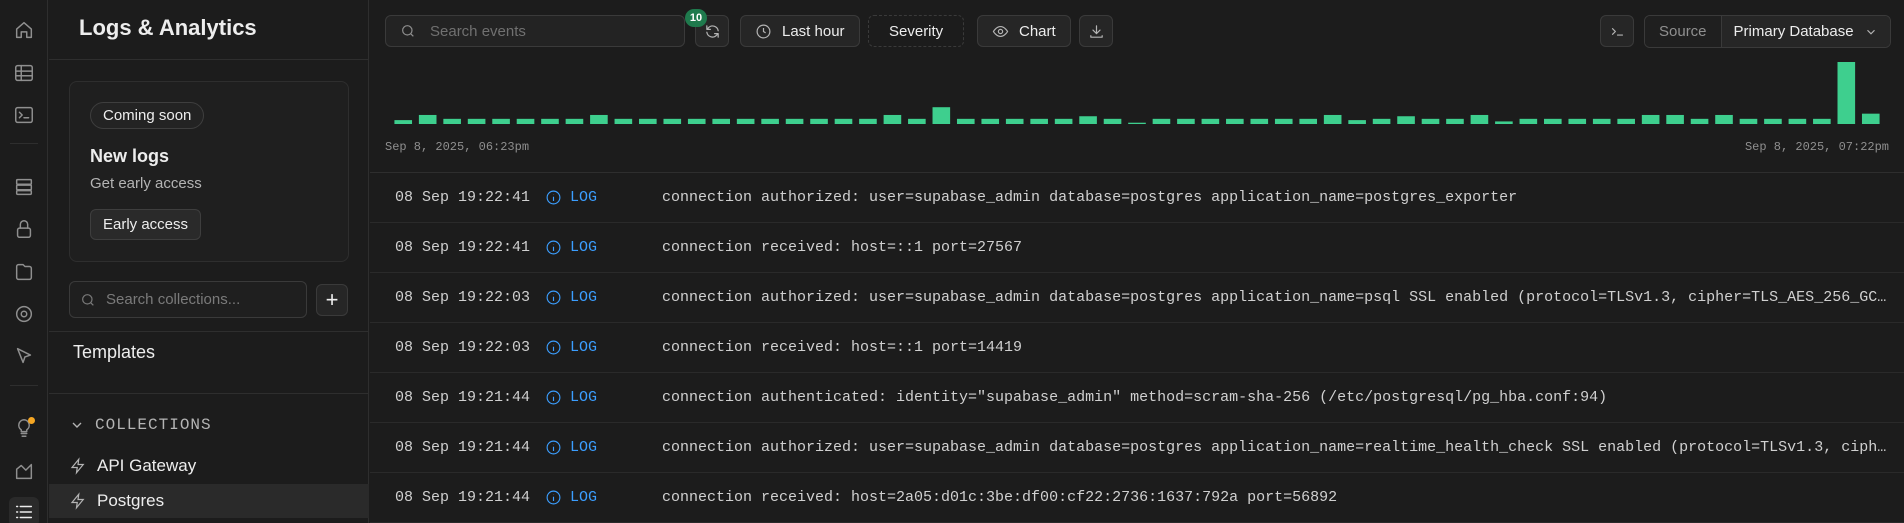 The image size is (1904, 523). I want to click on home-icon, so click(24, 30).